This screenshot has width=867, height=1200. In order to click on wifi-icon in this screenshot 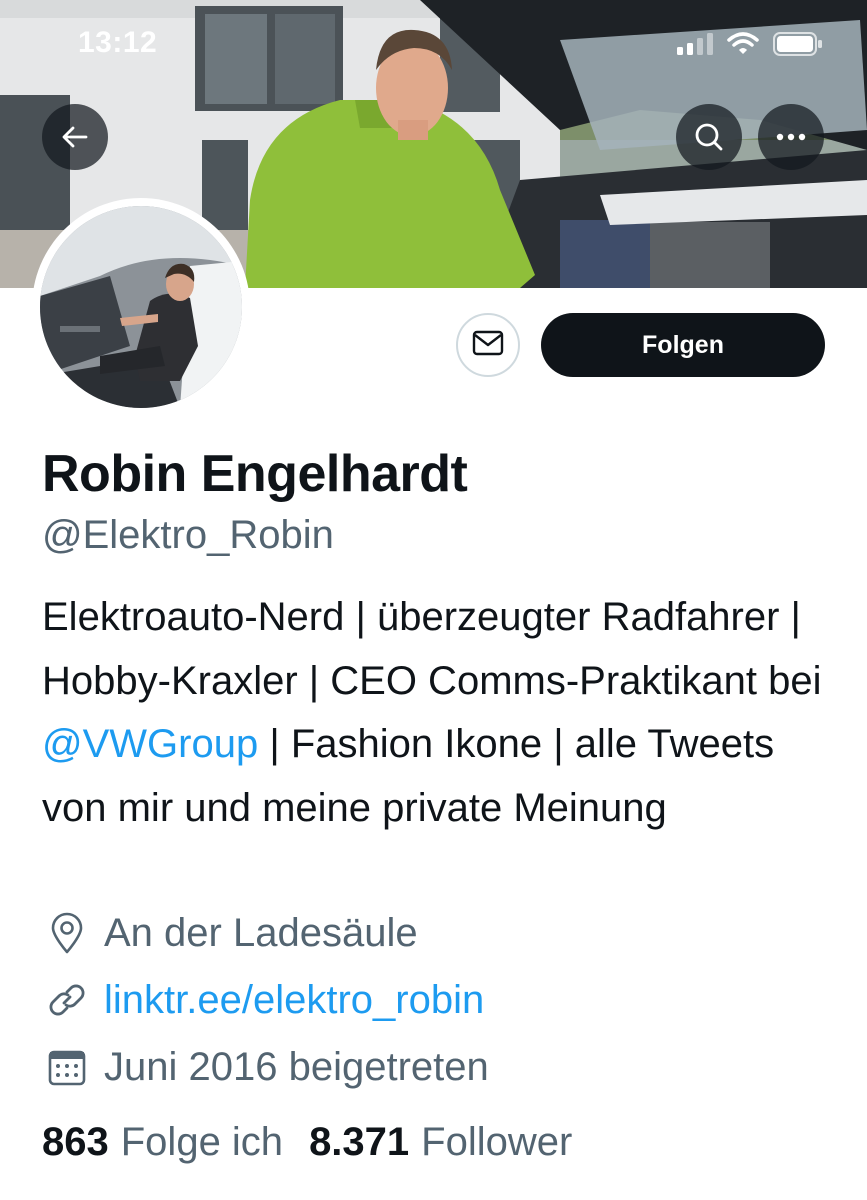, I will do `click(743, 44)`.